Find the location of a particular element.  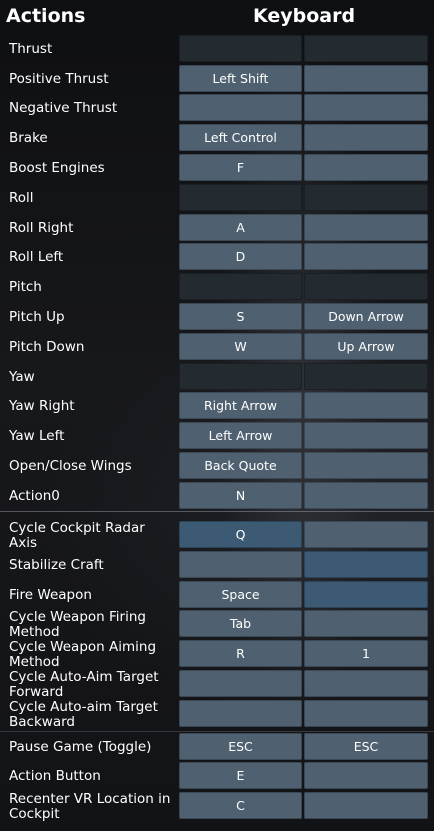

action-label: Fire Weapon is located at coordinates (50, 595).